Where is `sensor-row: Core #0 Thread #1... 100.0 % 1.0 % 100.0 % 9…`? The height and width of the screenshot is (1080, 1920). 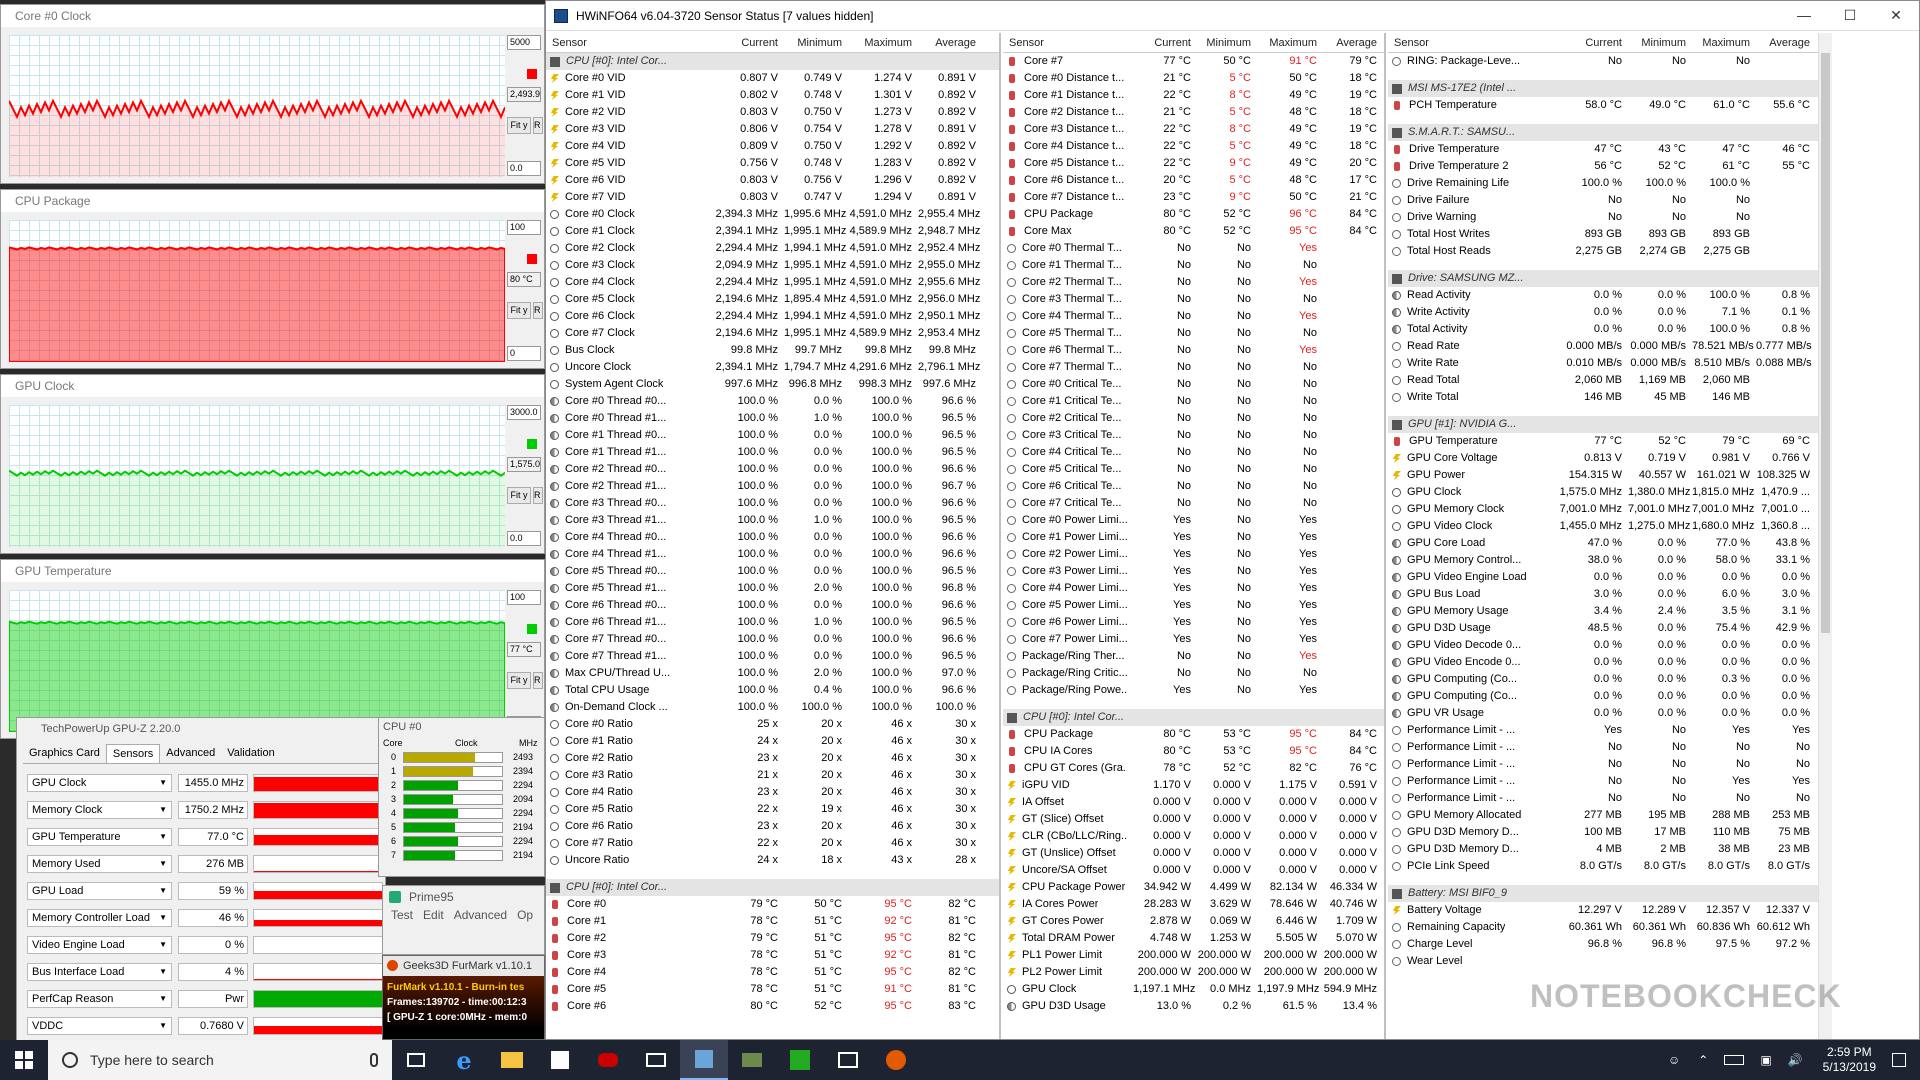 sensor-row: Core #0 Thread #1... 100.0 % 1.0 % 100.0 % 9… is located at coordinates (772, 418).